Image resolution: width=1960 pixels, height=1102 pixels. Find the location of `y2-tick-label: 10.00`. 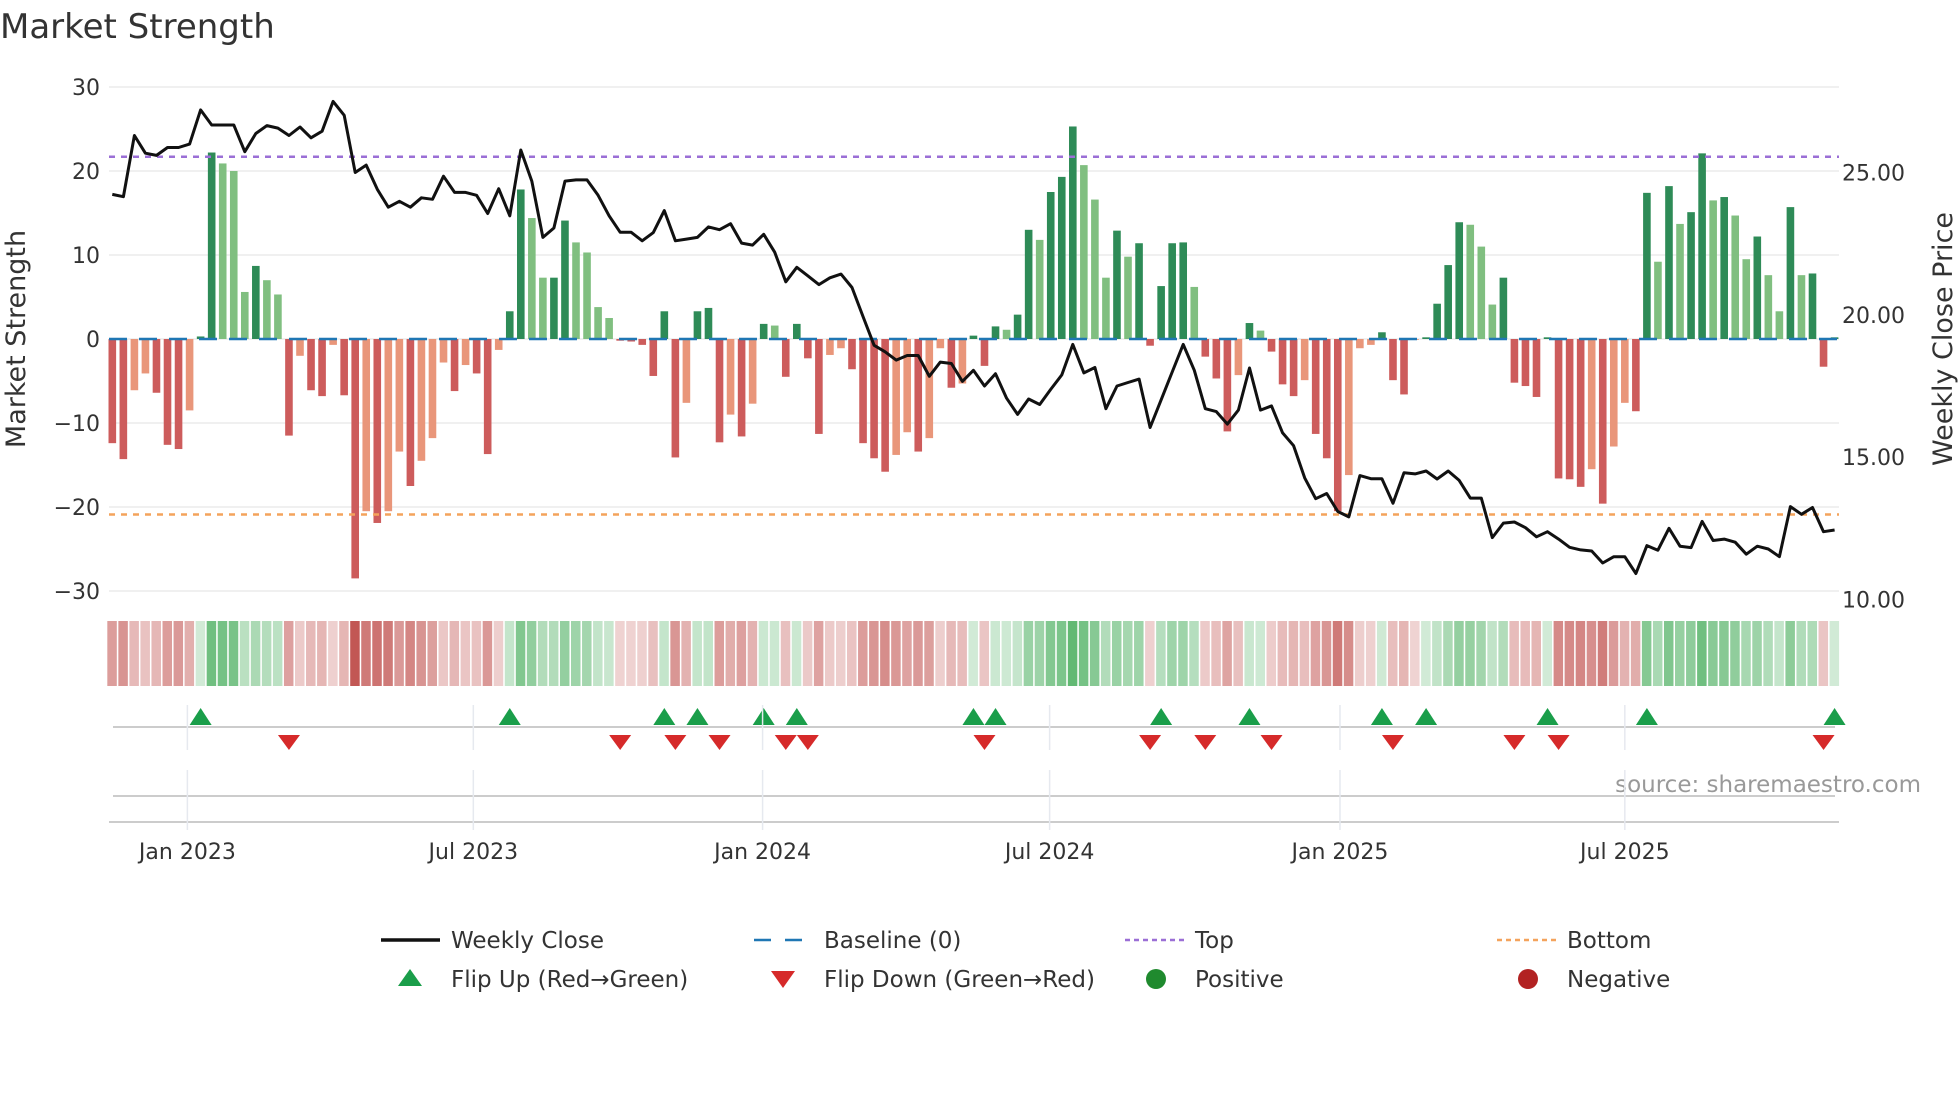

y2-tick-label: 10.00 is located at coordinates (1873, 600).